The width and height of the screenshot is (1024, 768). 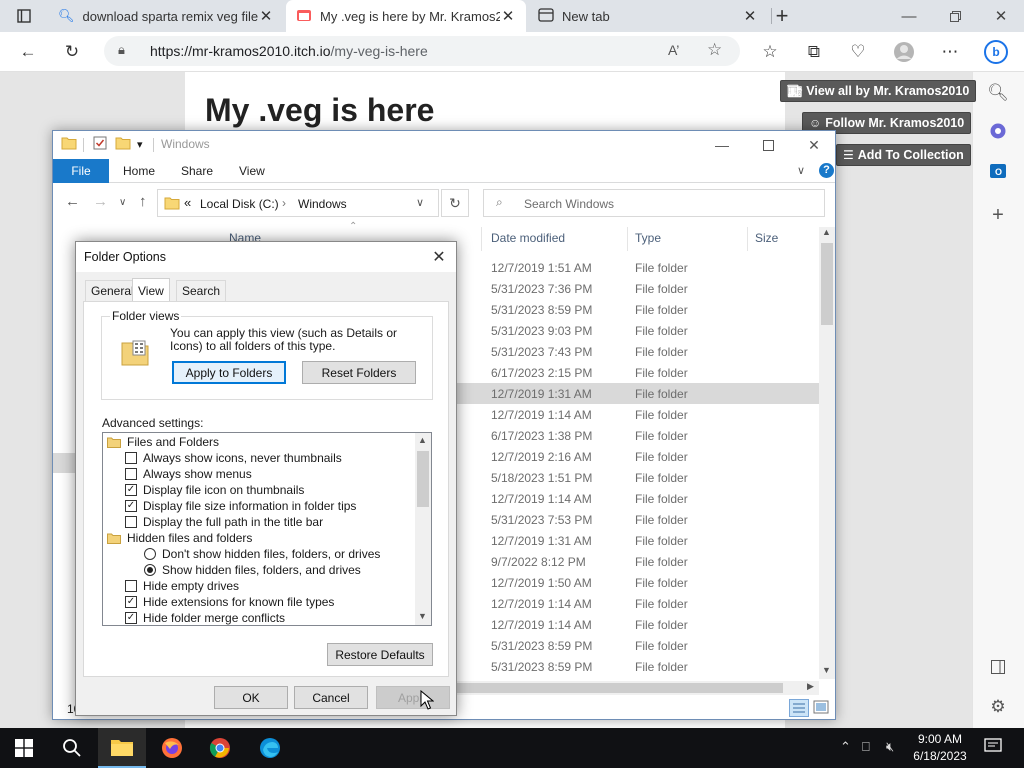 What do you see at coordinates (24, 748) in the screenshot?
I see `start-button` at bounding box center [24, 748].